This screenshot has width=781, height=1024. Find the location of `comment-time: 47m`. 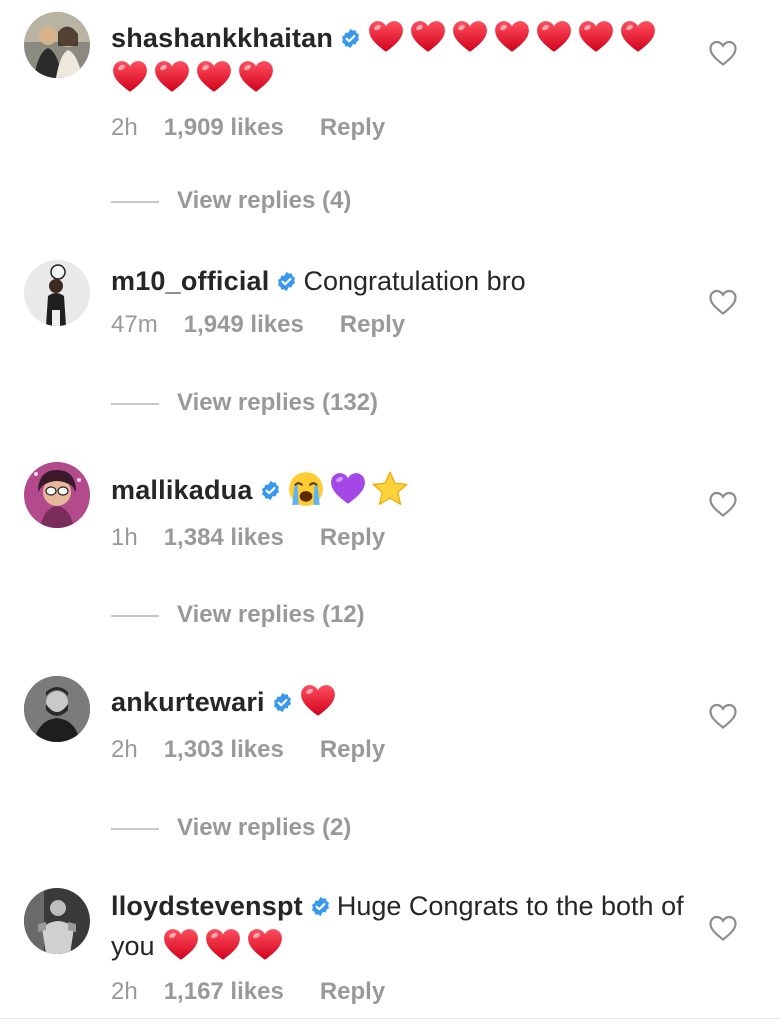

comment-time: 47m is located at coordinates (134, 324).